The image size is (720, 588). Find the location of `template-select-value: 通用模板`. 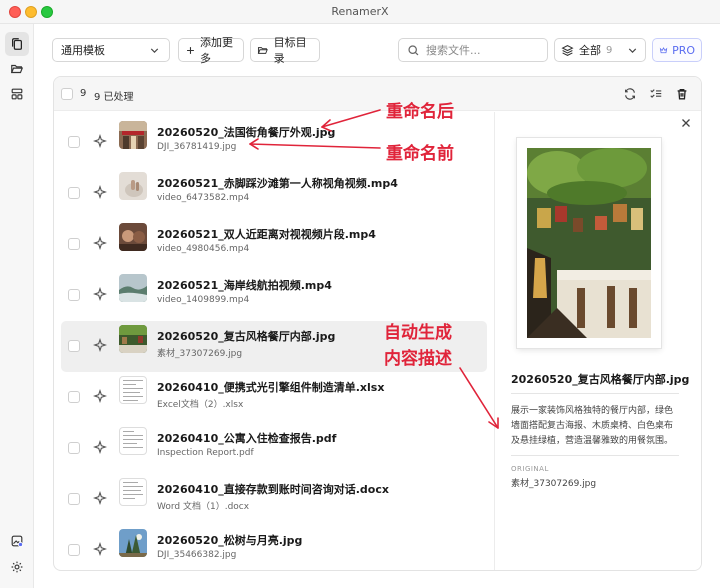

template-select-value: 通用模板 is located at coordinates (83, 50).